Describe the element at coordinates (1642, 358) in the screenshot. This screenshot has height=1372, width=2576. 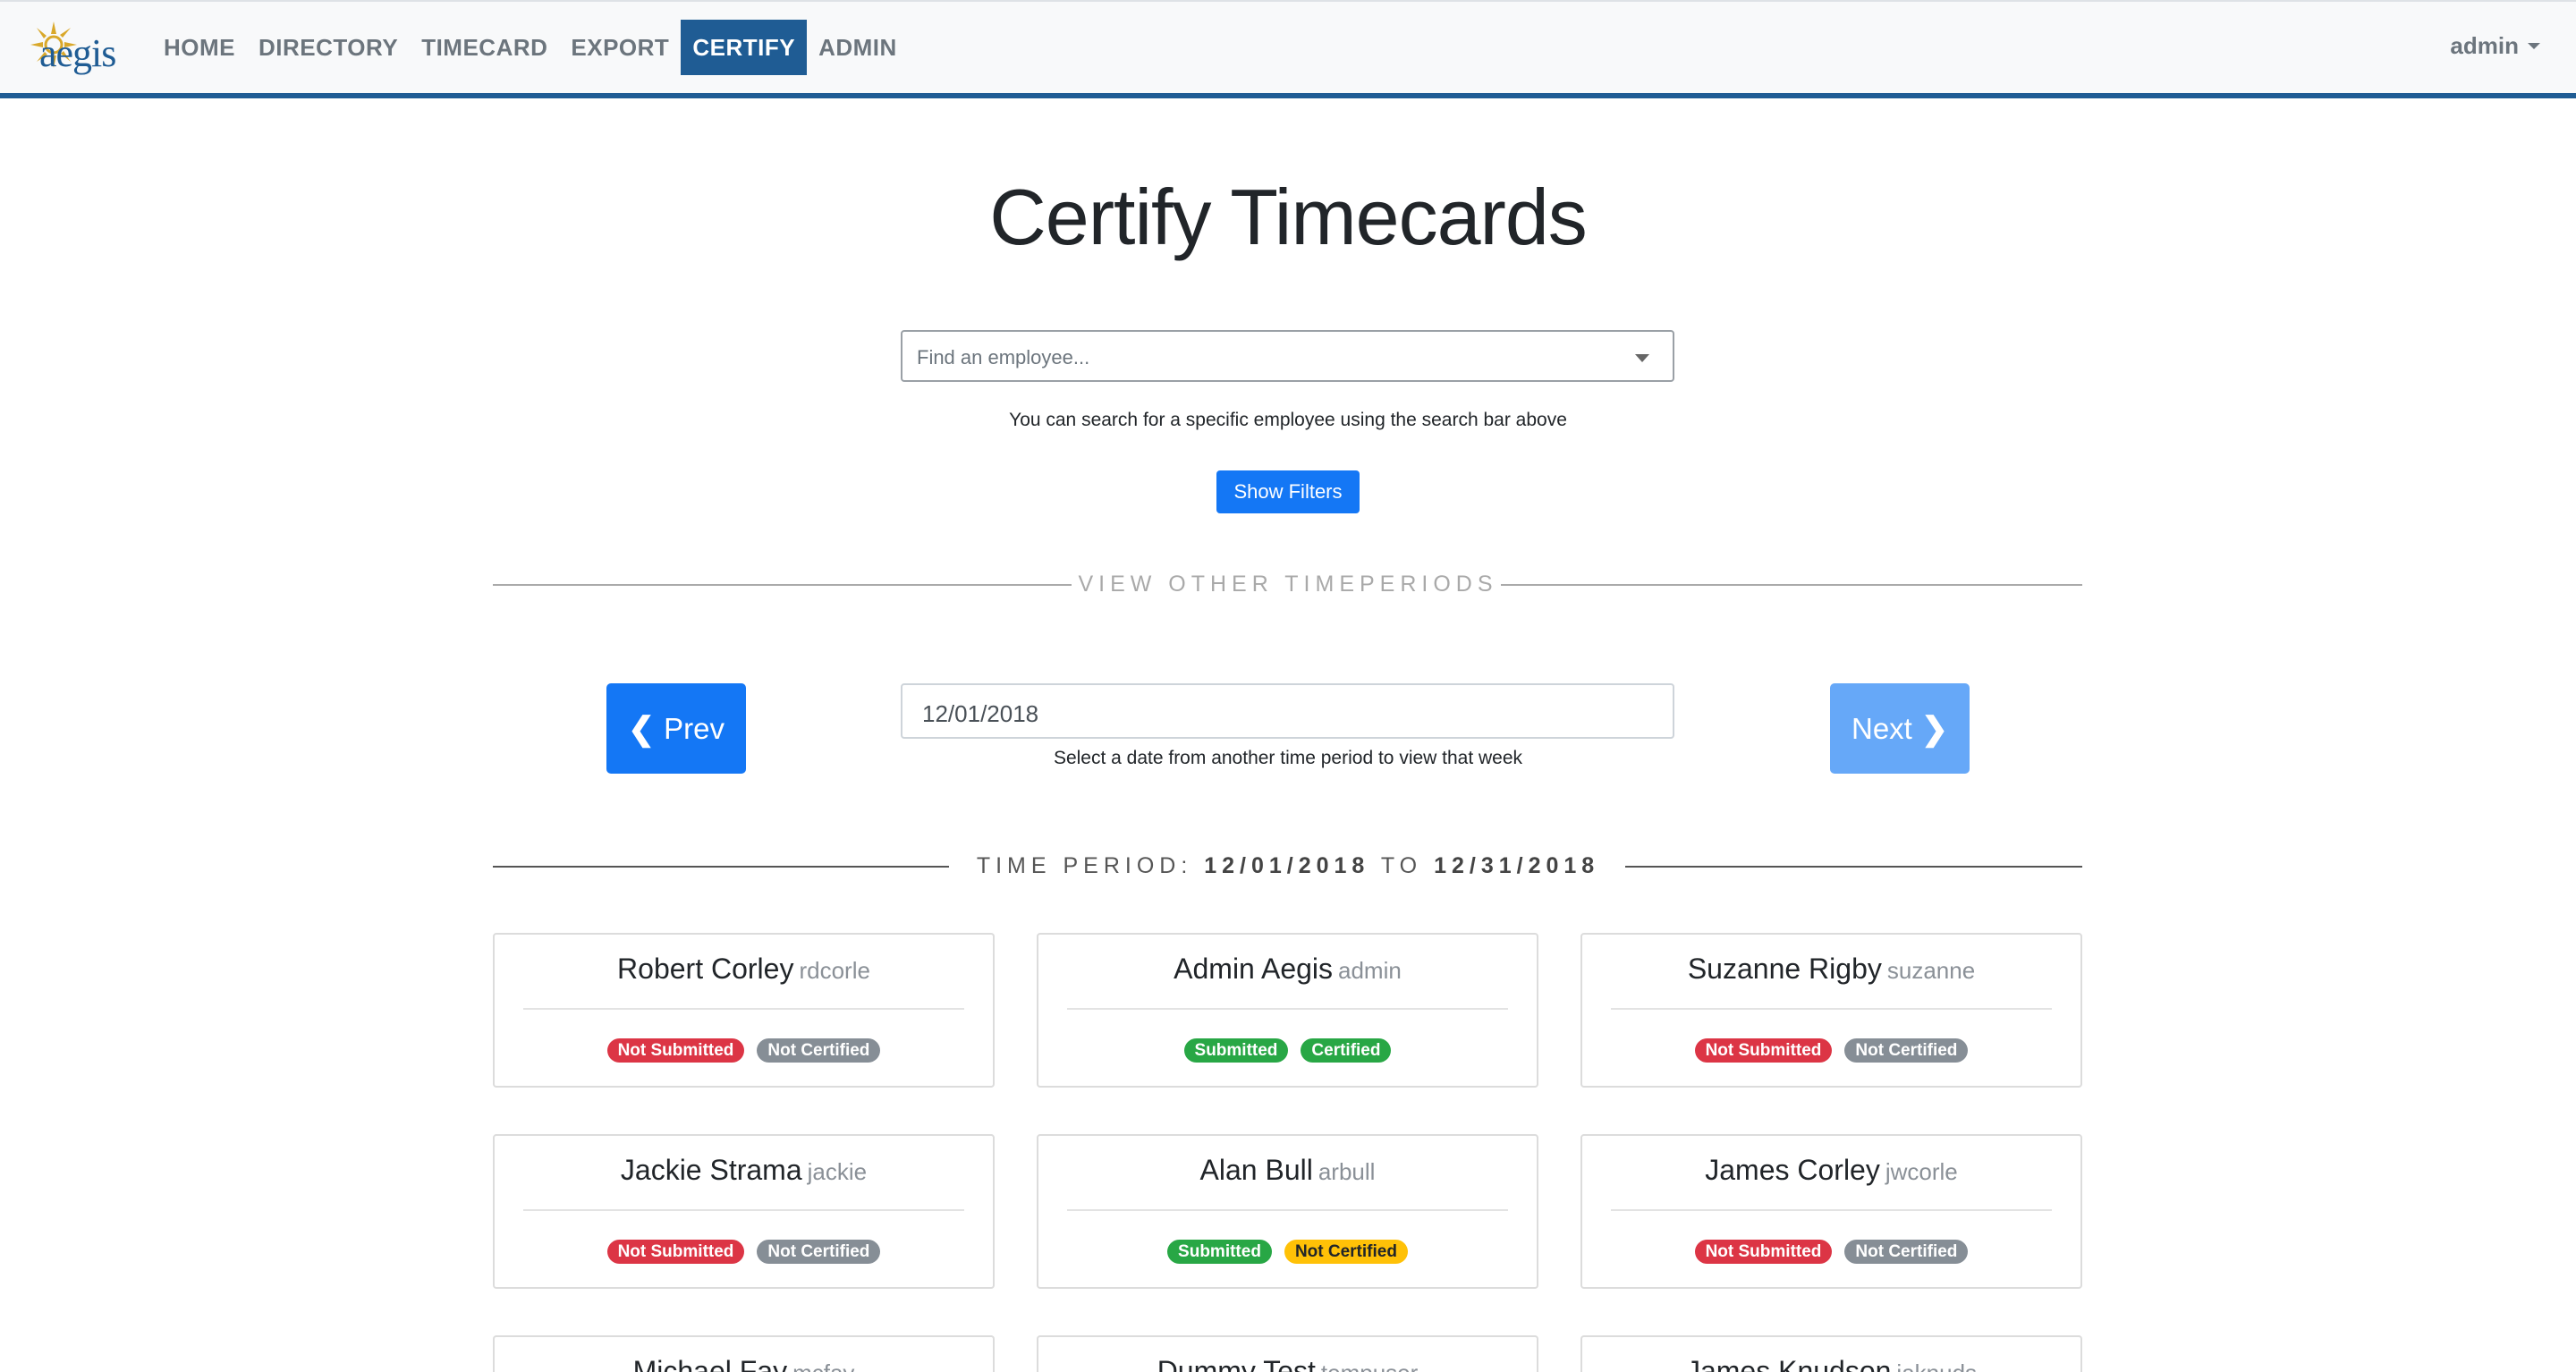
I see `dropdown-arrow-icon` at that location.